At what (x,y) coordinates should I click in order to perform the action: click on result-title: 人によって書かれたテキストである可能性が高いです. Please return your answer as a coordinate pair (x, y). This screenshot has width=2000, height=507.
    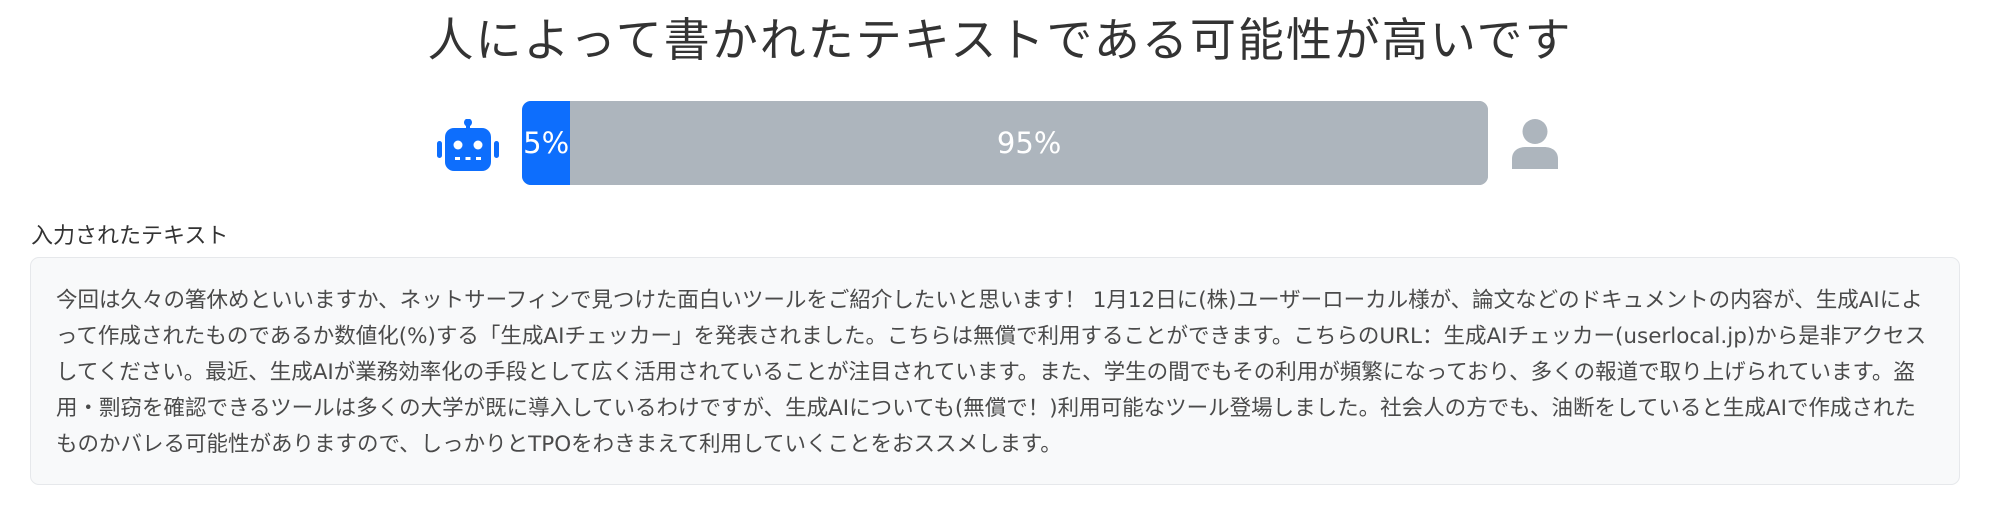
    Looking at the image, I should click on (1000, 40).